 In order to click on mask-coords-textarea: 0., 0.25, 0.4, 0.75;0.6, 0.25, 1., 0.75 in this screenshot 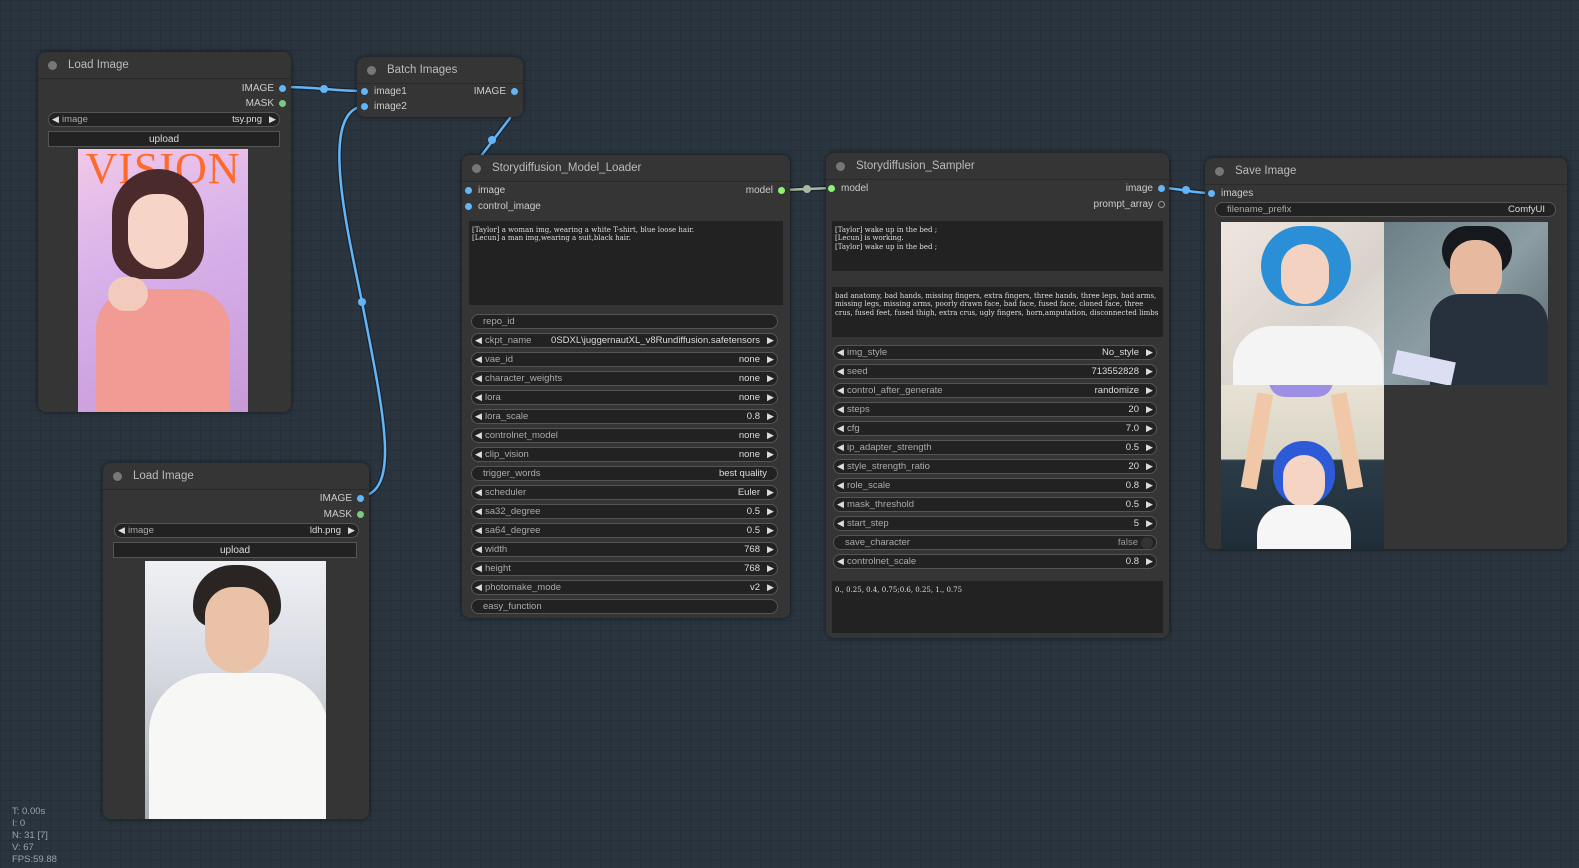, I will do `click(997, 607)`.